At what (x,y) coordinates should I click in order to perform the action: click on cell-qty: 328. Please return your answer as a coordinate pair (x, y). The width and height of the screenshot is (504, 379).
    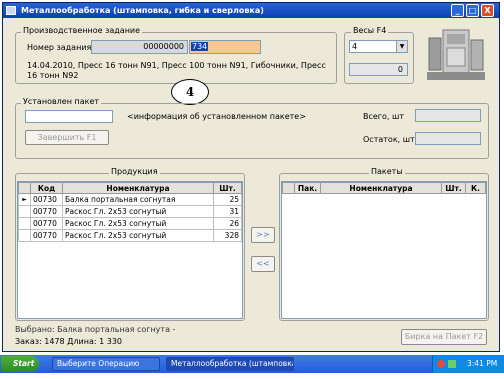
    Looking at the image, I should click on (227, 235).